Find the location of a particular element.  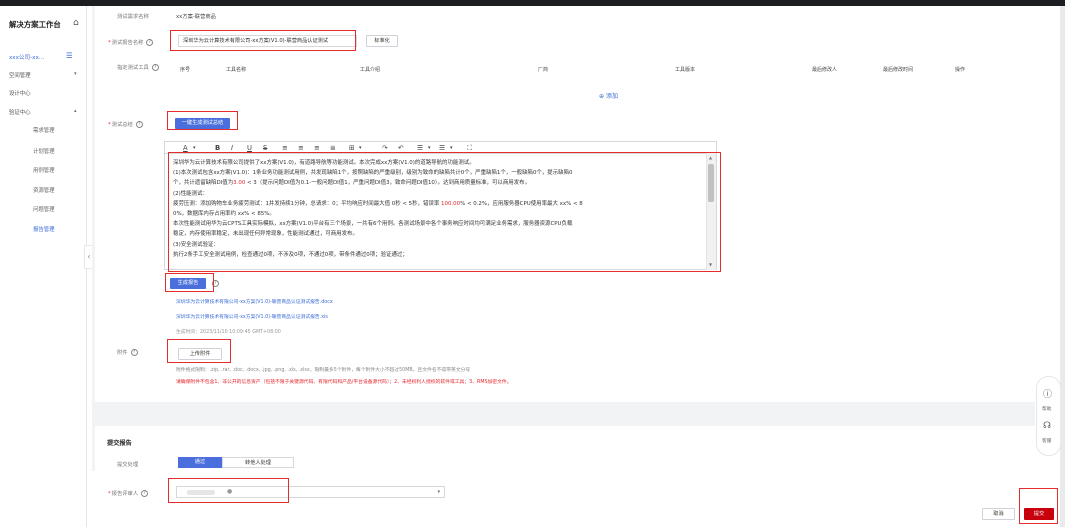

editor-line: (3)安全测试验证： is located at coordinates (196, 244).